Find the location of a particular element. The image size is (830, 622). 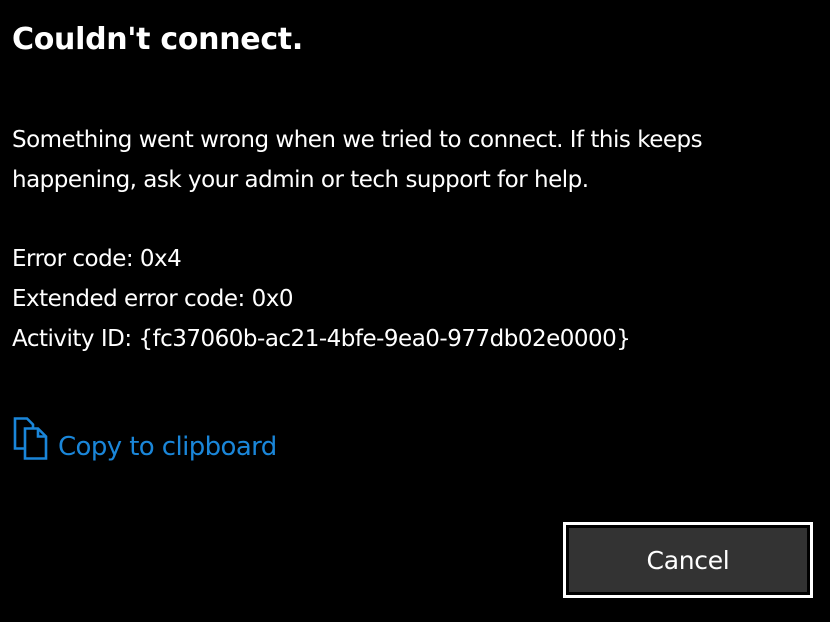

copy-to-clipboard-label: Copy to clipboard is located at coordinates (167, 447).